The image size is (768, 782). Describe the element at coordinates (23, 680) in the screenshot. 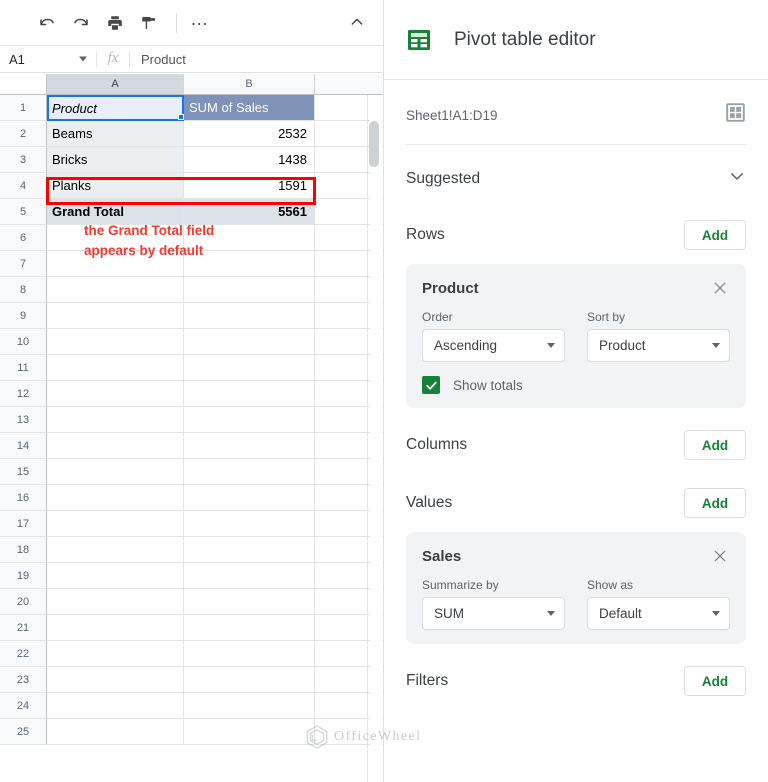

I see `row-header-23: 23` at that location.